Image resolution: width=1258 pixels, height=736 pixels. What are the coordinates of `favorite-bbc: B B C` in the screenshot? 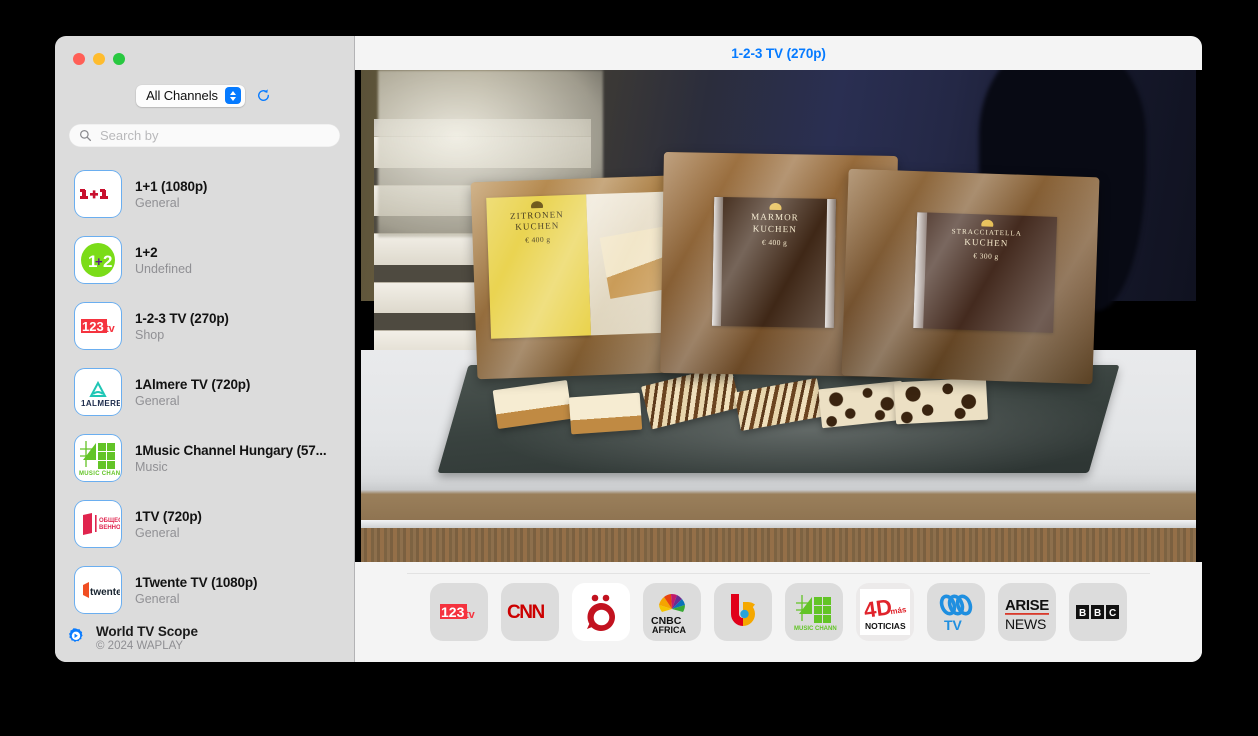 It's located at (1098, 612).